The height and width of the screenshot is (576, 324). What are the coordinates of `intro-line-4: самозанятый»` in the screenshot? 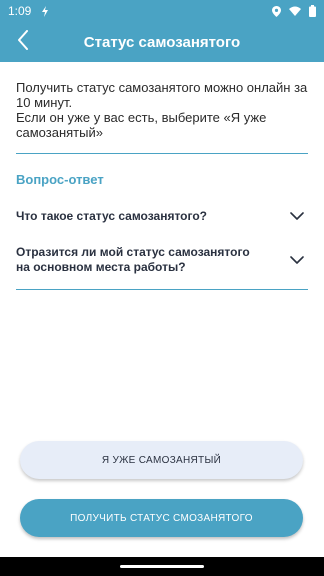 It's located at (59, 132).